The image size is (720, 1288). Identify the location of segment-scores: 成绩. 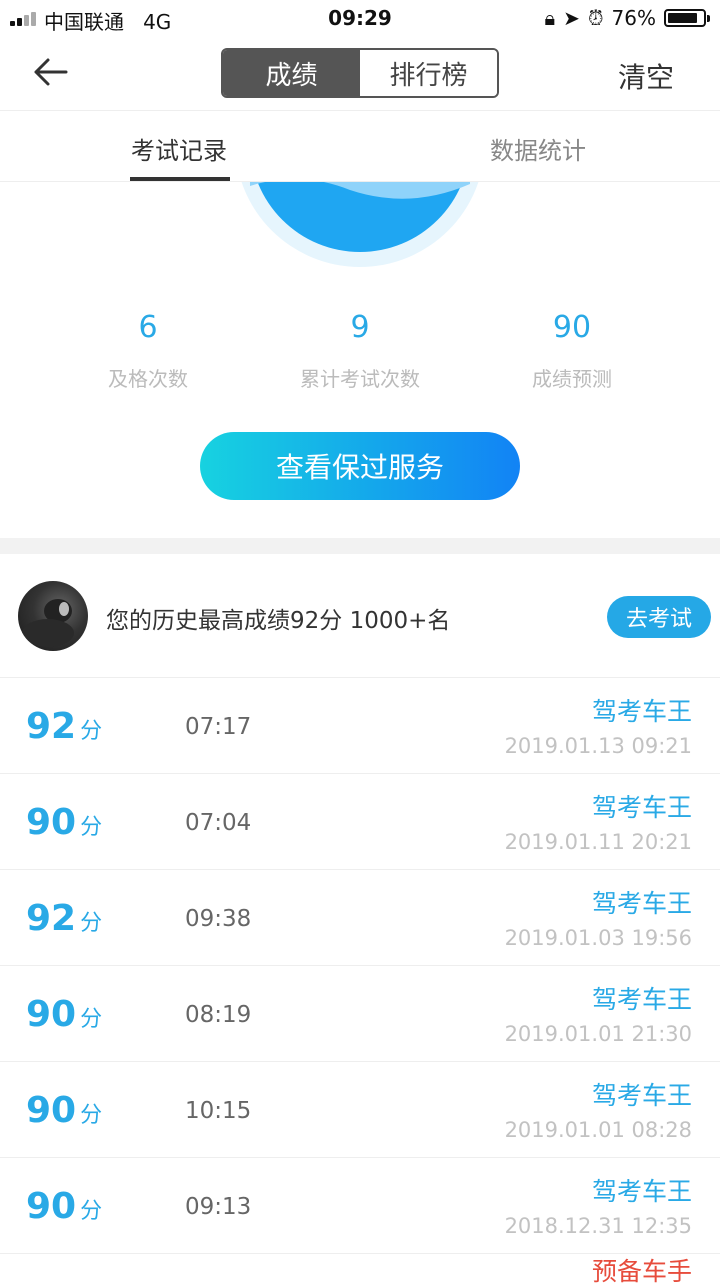
(291, 73).